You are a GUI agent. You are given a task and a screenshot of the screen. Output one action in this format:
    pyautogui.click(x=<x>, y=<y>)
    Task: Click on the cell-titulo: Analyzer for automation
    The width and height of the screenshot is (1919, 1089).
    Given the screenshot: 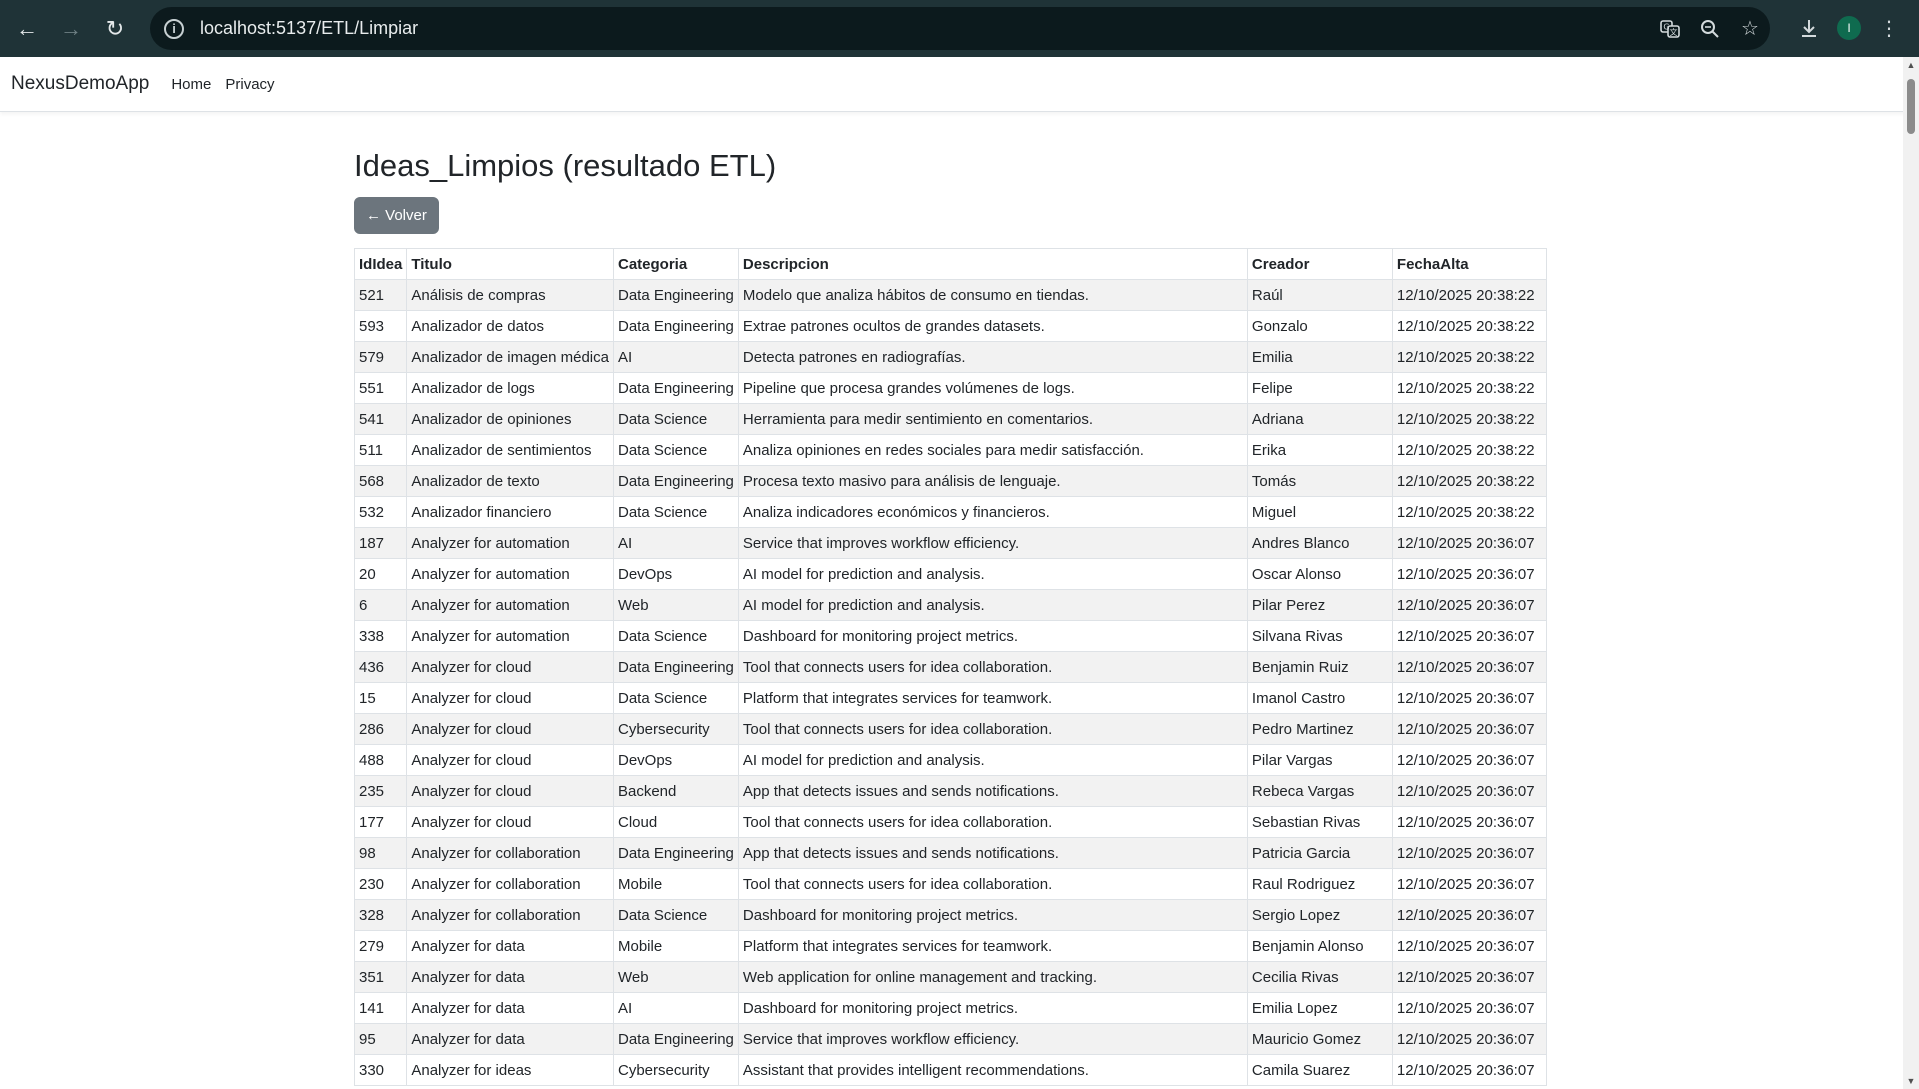 What is the action you would take?
    pyautogui.click(x=510, y=574)
    